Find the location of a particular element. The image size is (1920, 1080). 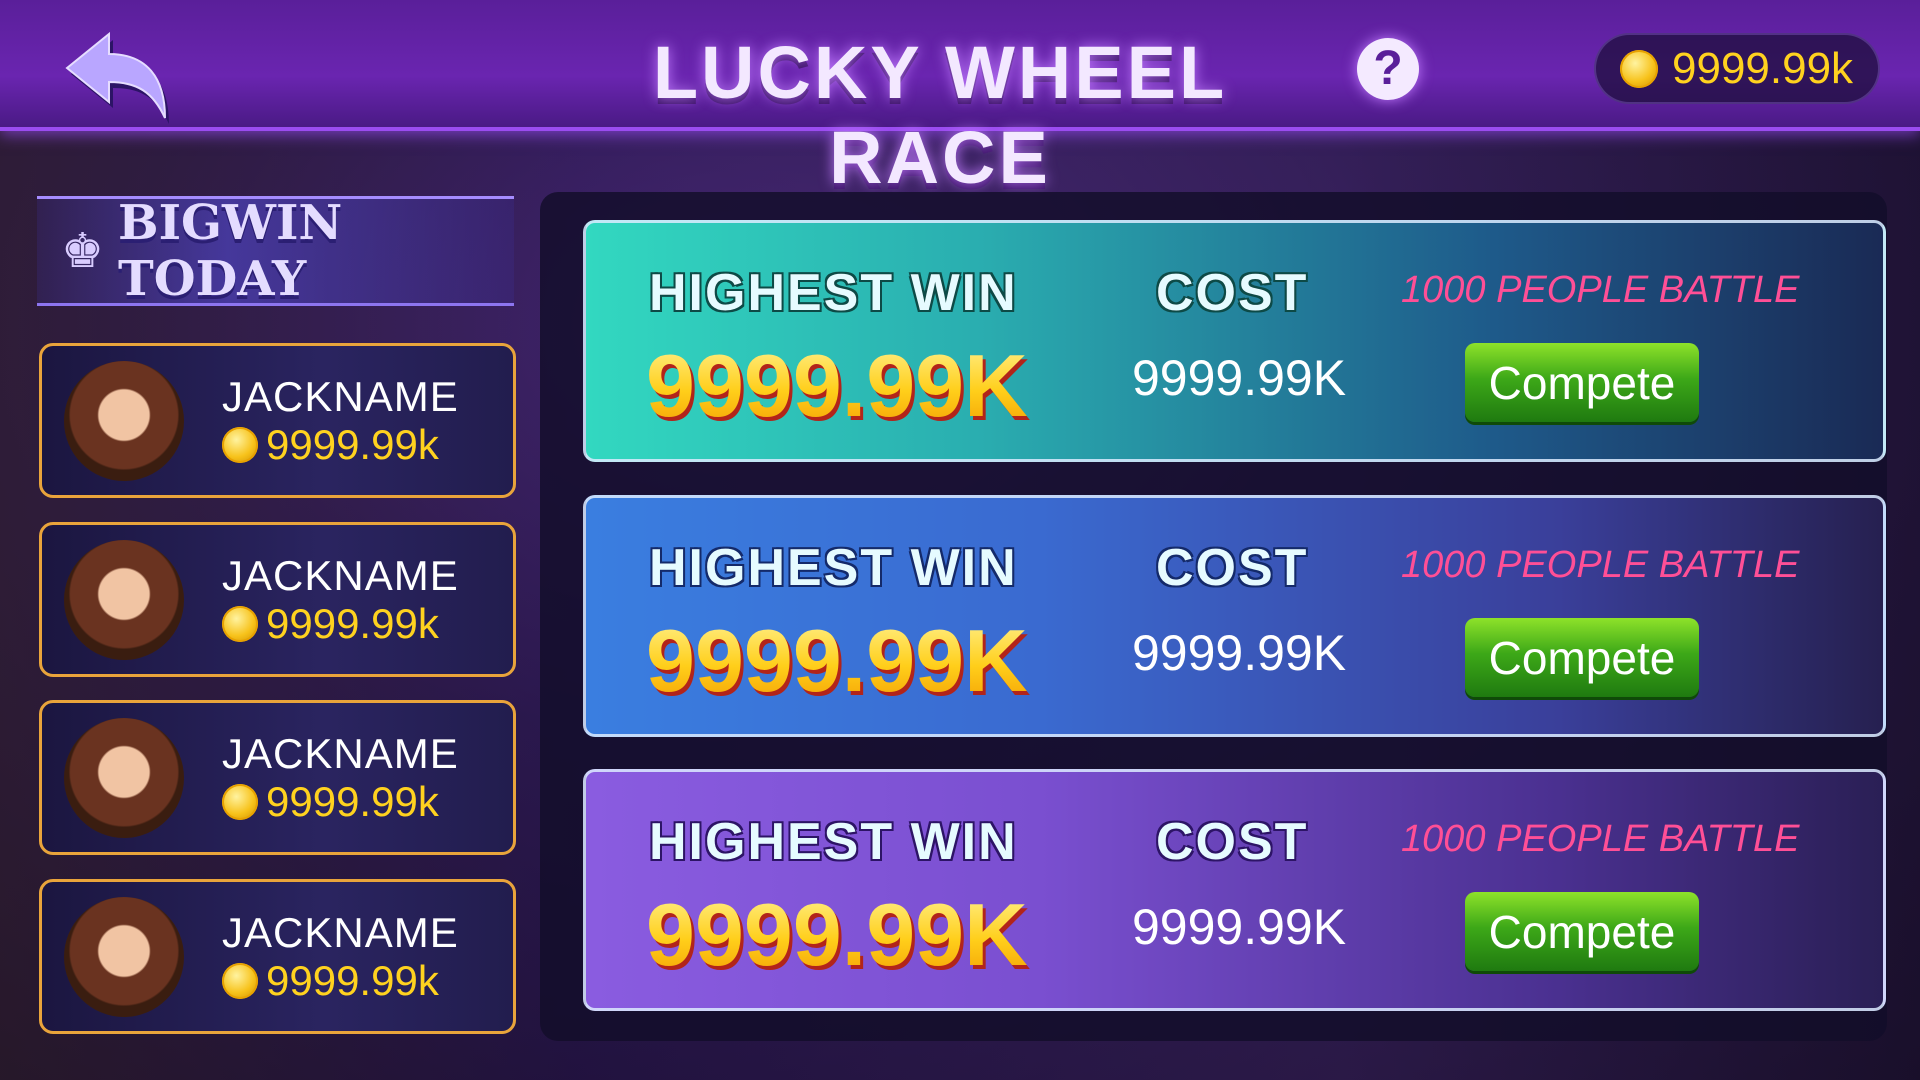

coin-balance: 9999.99k is located at coordinates (1737, 68).